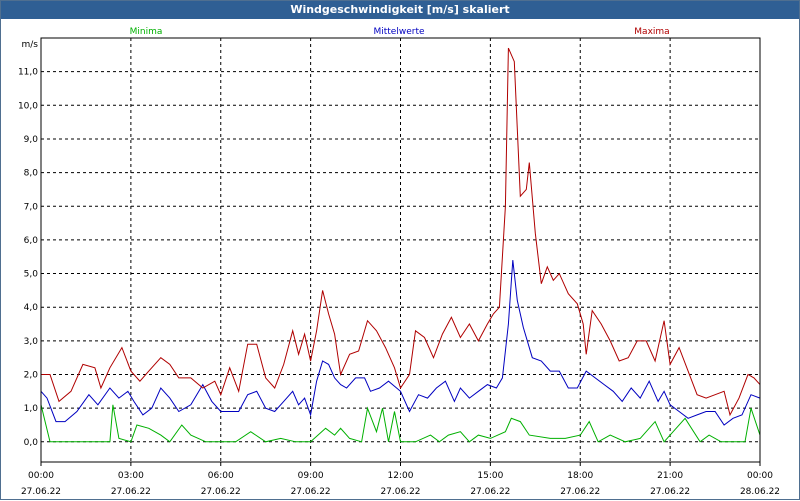 This screenshot has height=501, width=800. Describe the element at coordinates (146, 32) in the screenshot. I see `legend-minima: Minima` at that location.